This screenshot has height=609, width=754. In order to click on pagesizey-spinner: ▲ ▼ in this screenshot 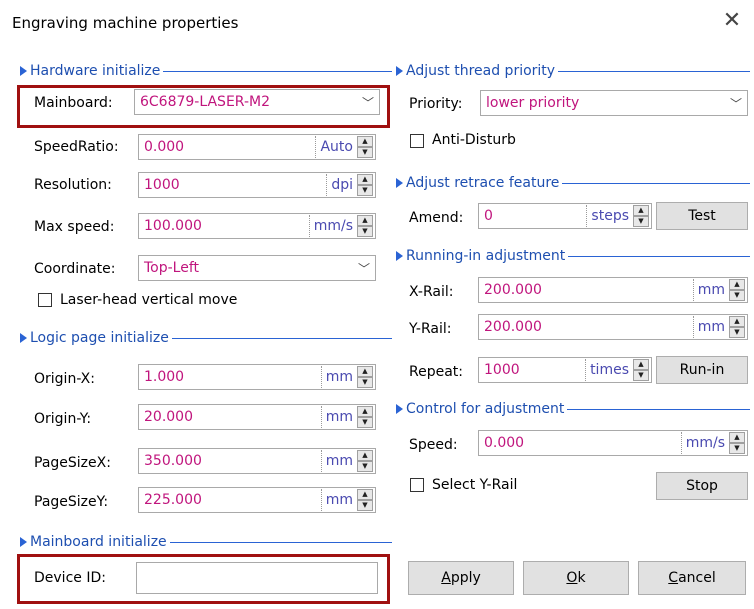, I will do `click(365, 500)`.